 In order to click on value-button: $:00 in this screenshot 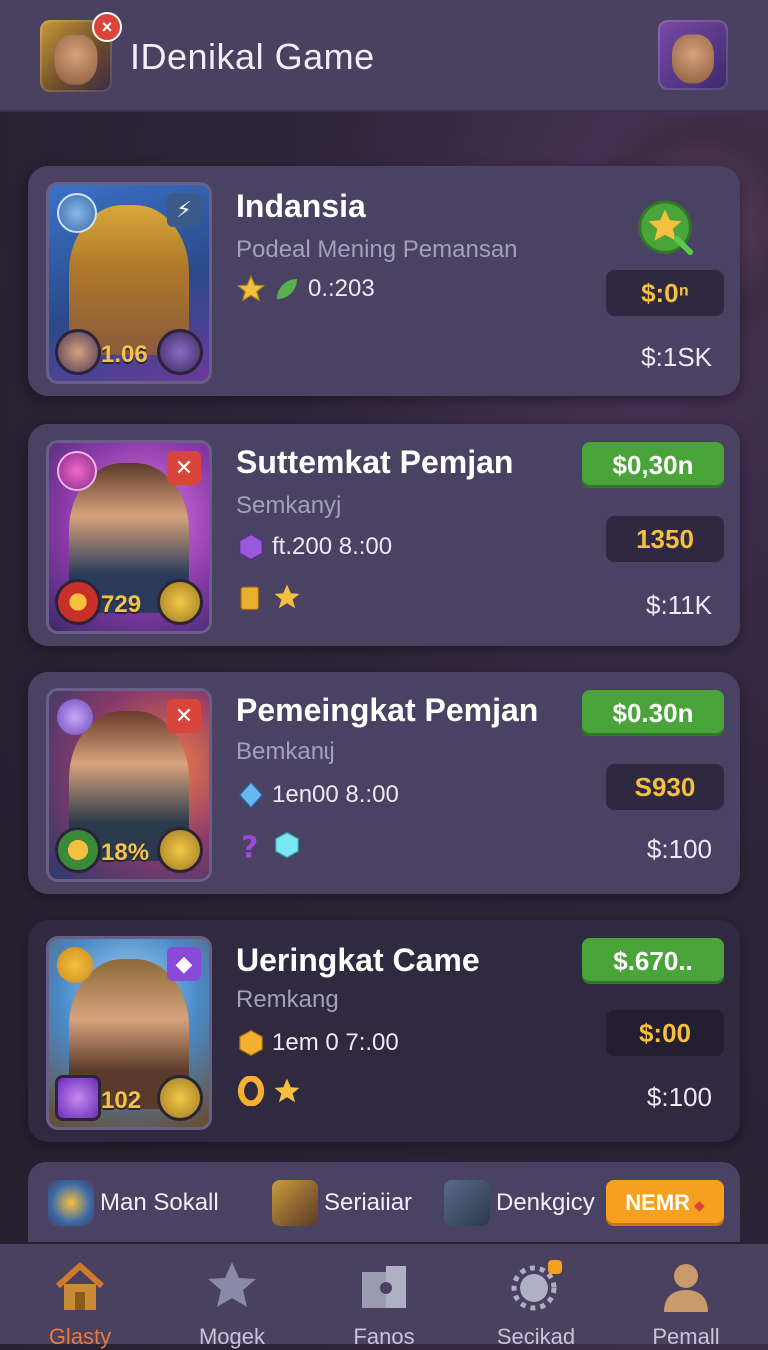, I will do `click(665, 1033)`.